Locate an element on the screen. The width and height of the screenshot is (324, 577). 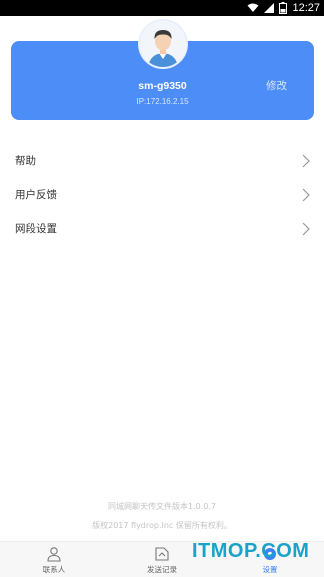
avatar-icon is located at coordinates (163, 44).